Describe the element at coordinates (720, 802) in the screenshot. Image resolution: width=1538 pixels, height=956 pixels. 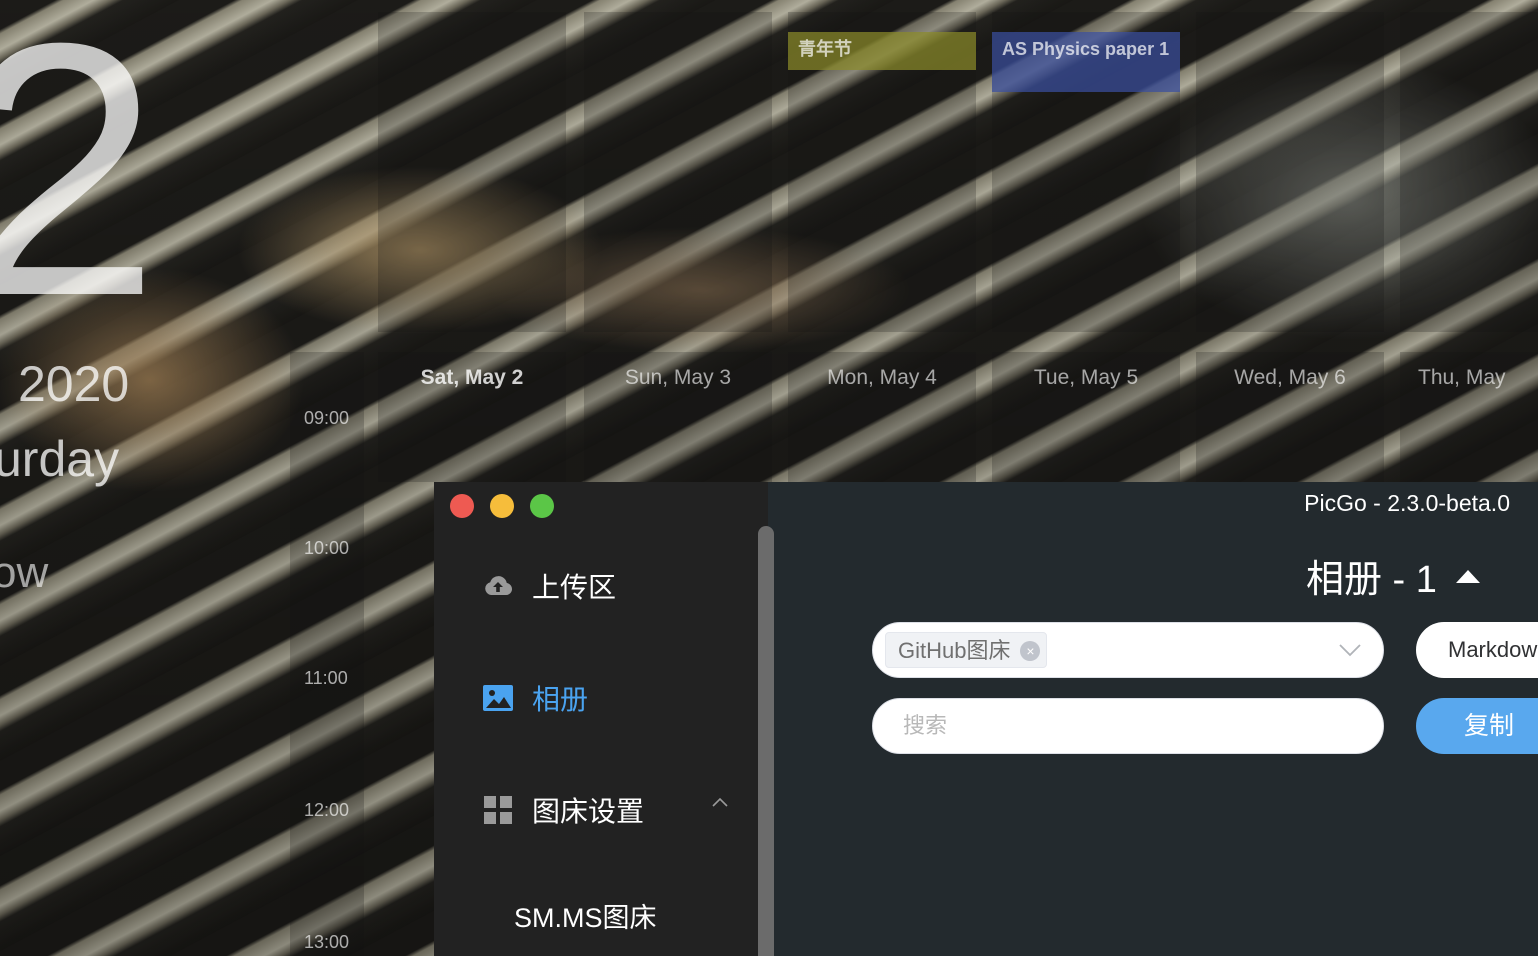
I see `chevron-up-icon` at that location.